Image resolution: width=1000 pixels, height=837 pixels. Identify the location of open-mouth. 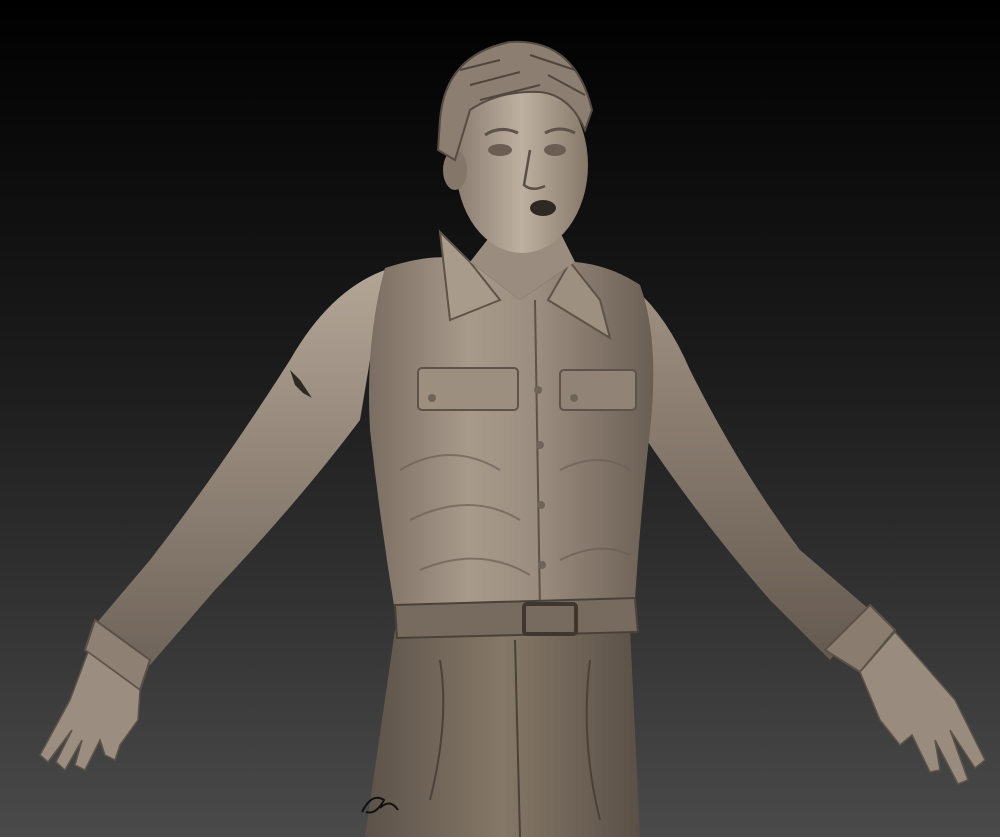
(543, 208).